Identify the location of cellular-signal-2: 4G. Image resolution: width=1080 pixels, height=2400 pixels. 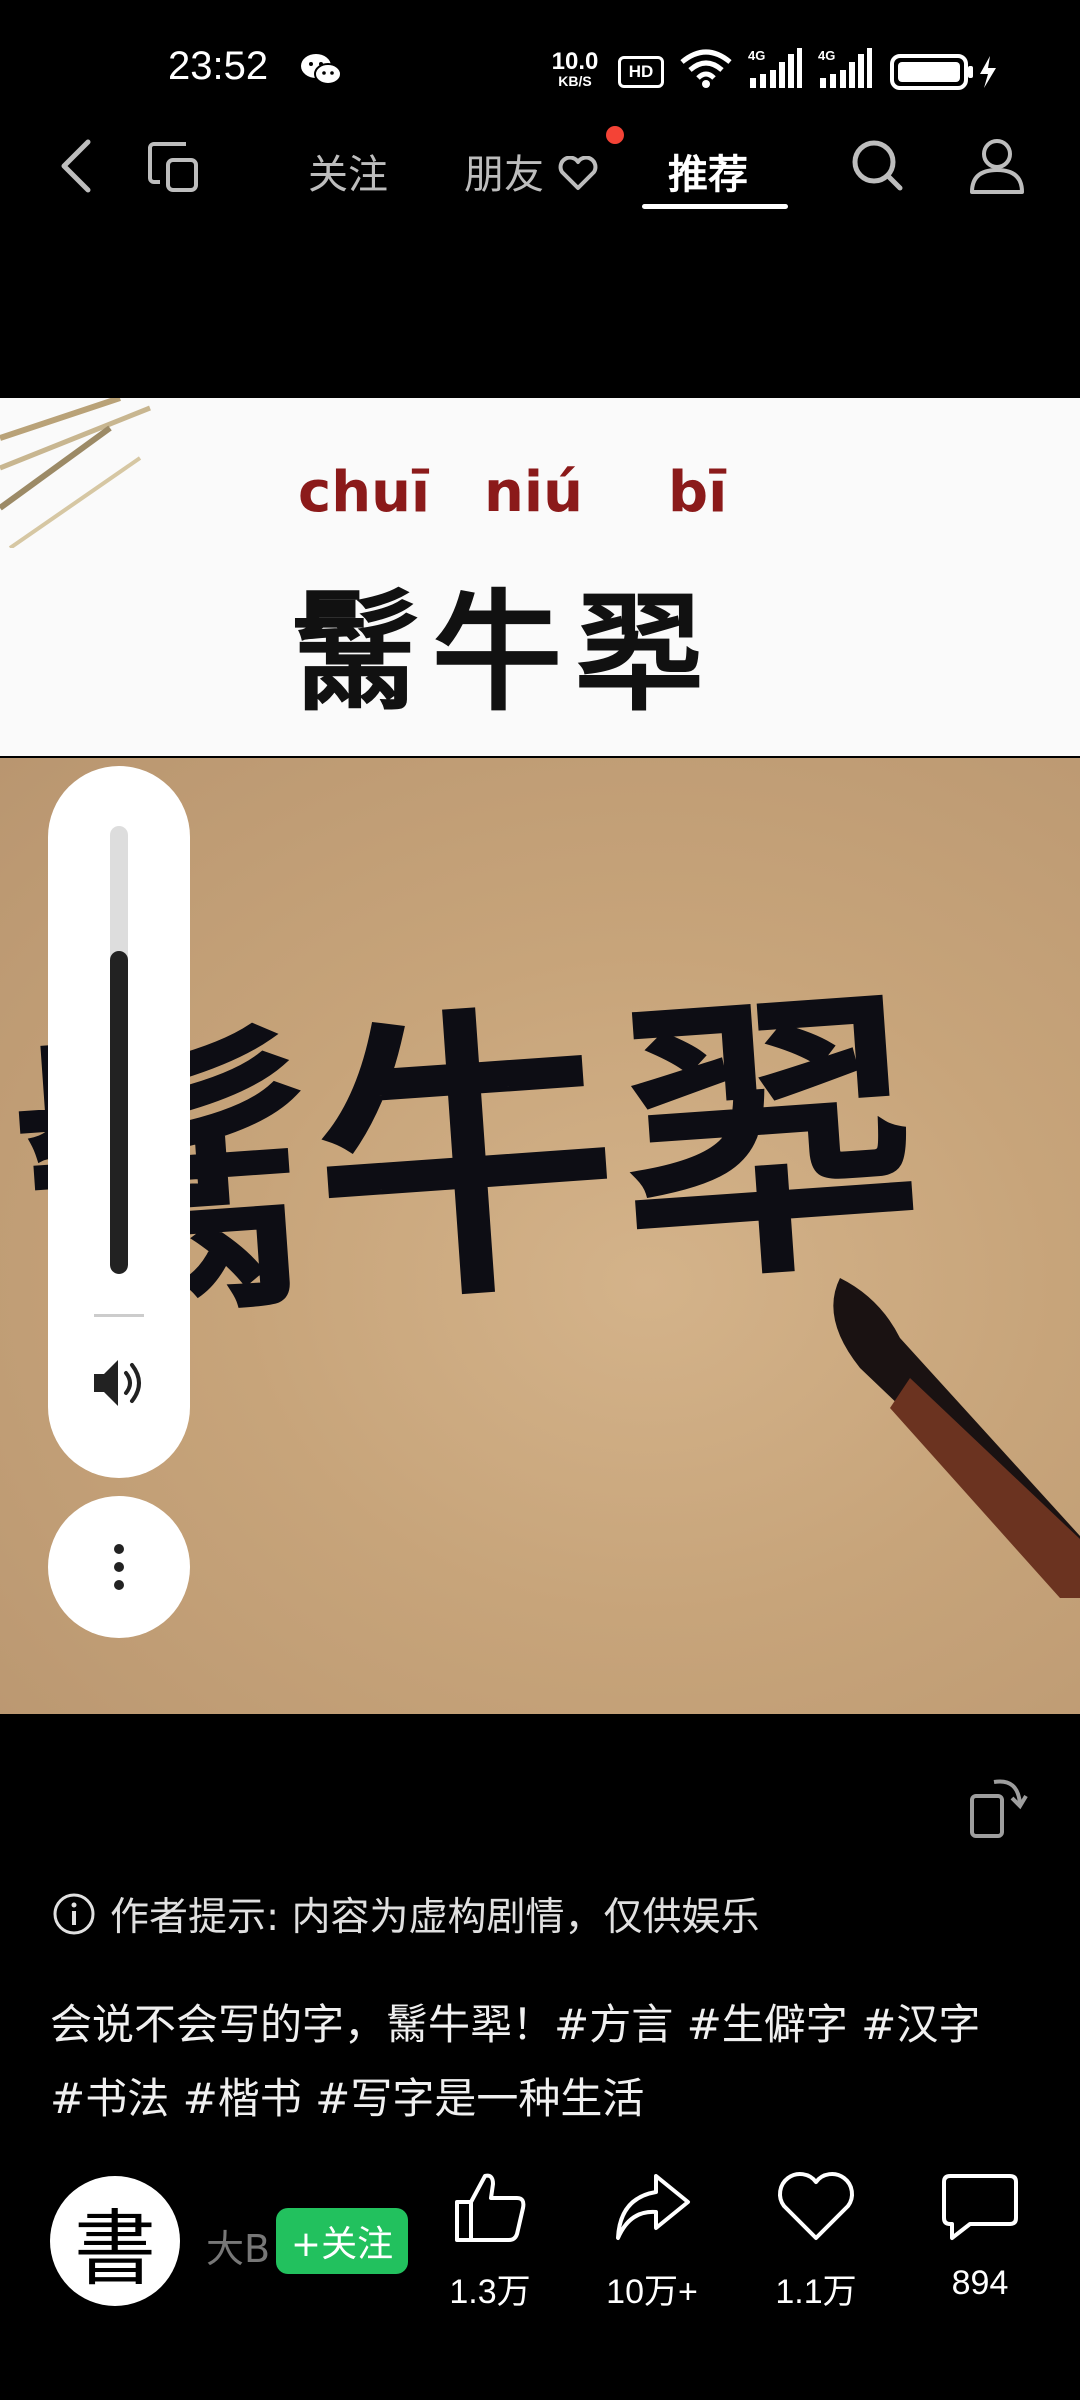
(845, 70).